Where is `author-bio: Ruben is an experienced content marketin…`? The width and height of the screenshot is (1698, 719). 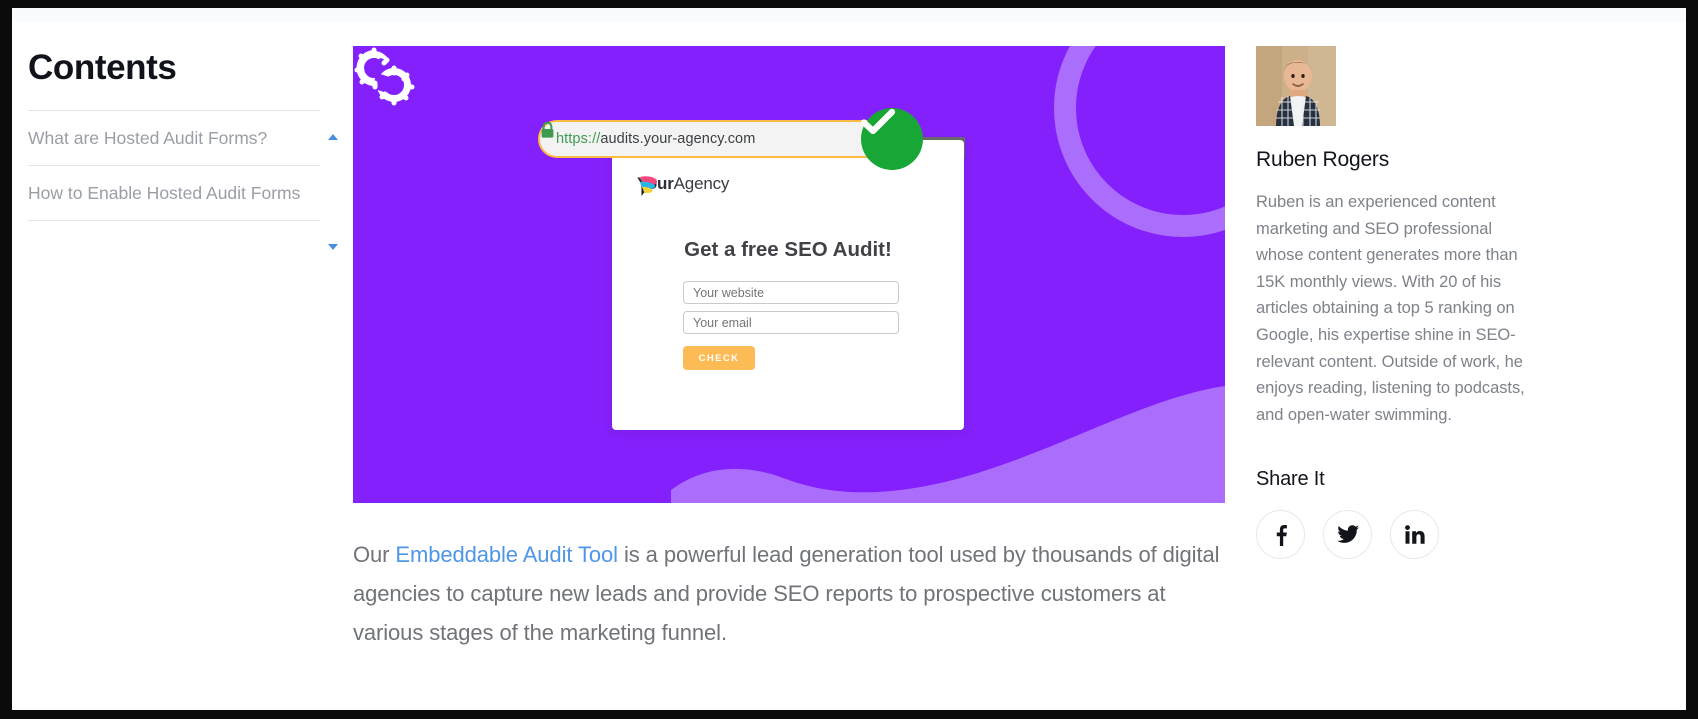
author-bio: Ruben is an experienced content marketin… is located at coordinates (1390, 308).